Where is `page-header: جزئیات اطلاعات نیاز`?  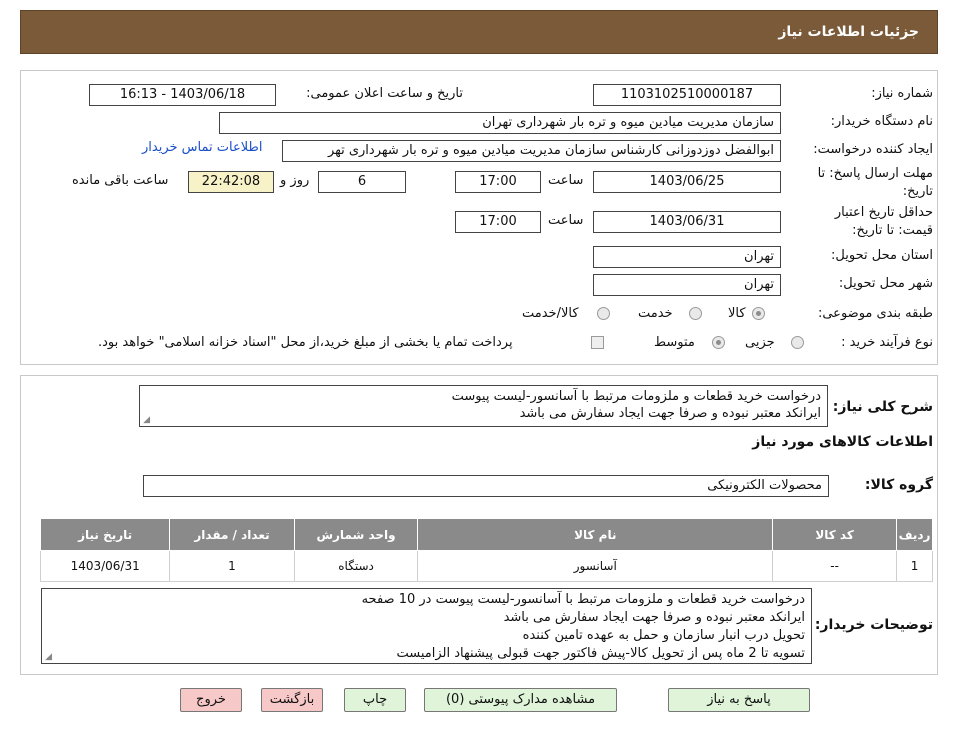 page-header: جزئیات اطلاعات نیاز is located at coordinates (479, 32).